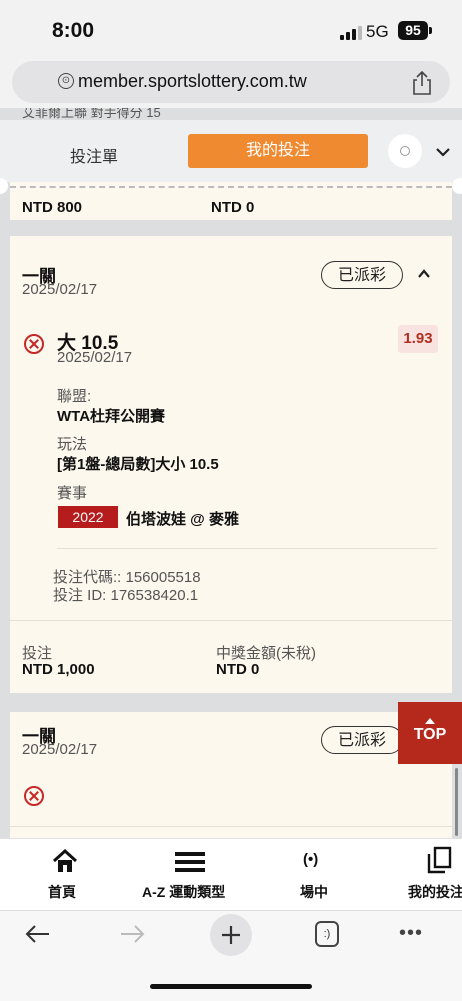 The image size is (462, 1001). I want to click on network-type: 5G, so click(377, 31).